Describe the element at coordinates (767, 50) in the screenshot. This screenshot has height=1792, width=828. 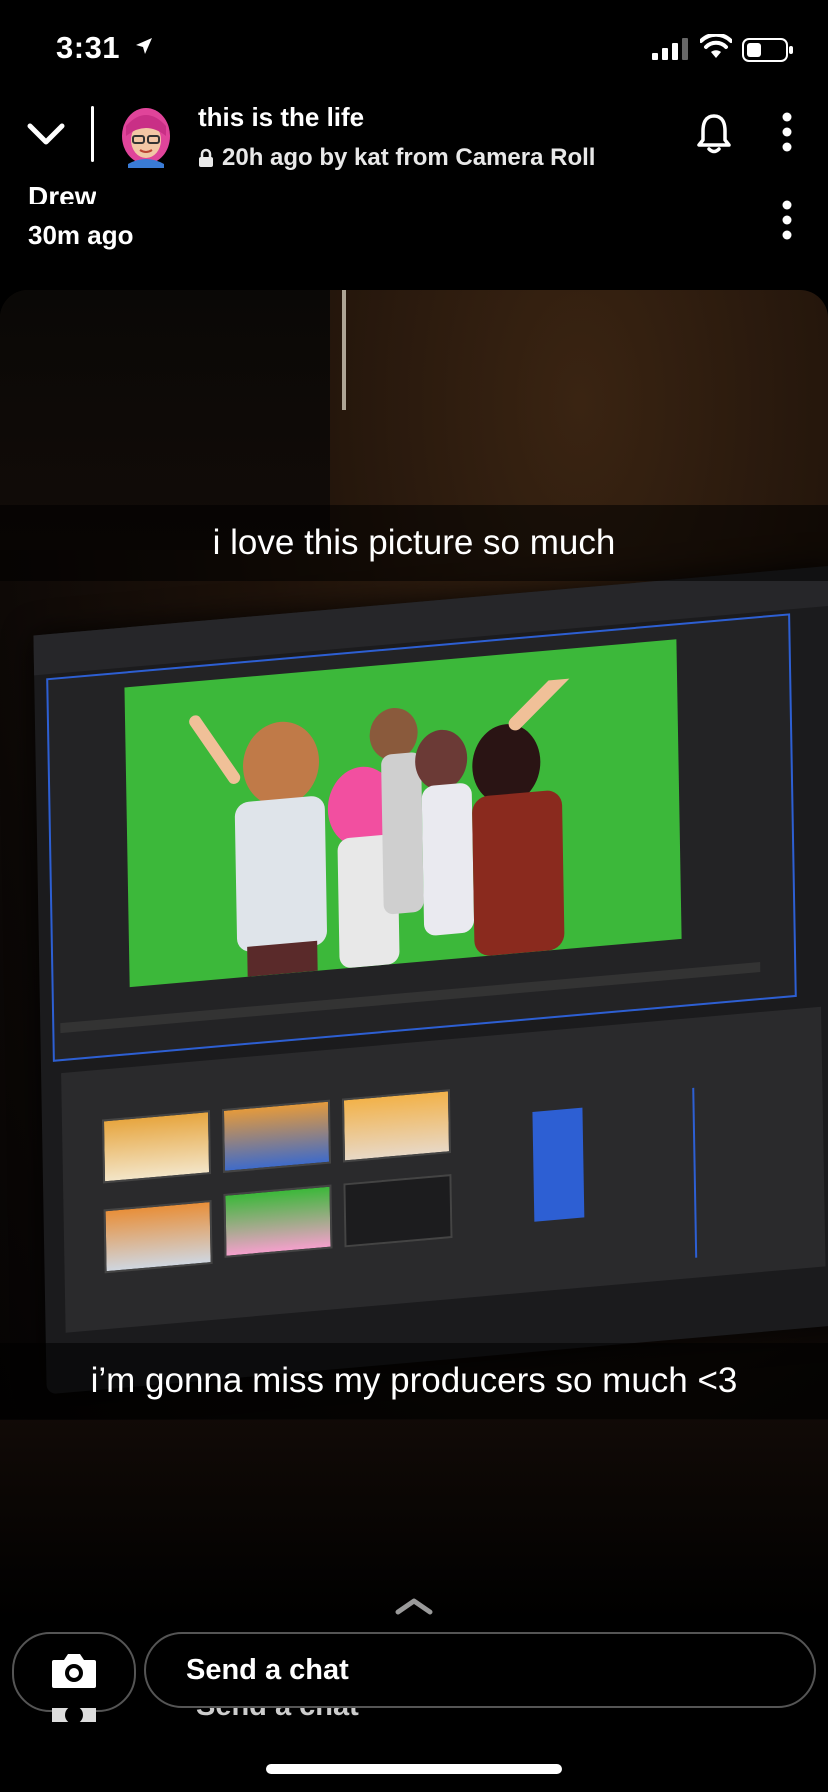
I see `battery-icon` at that location.